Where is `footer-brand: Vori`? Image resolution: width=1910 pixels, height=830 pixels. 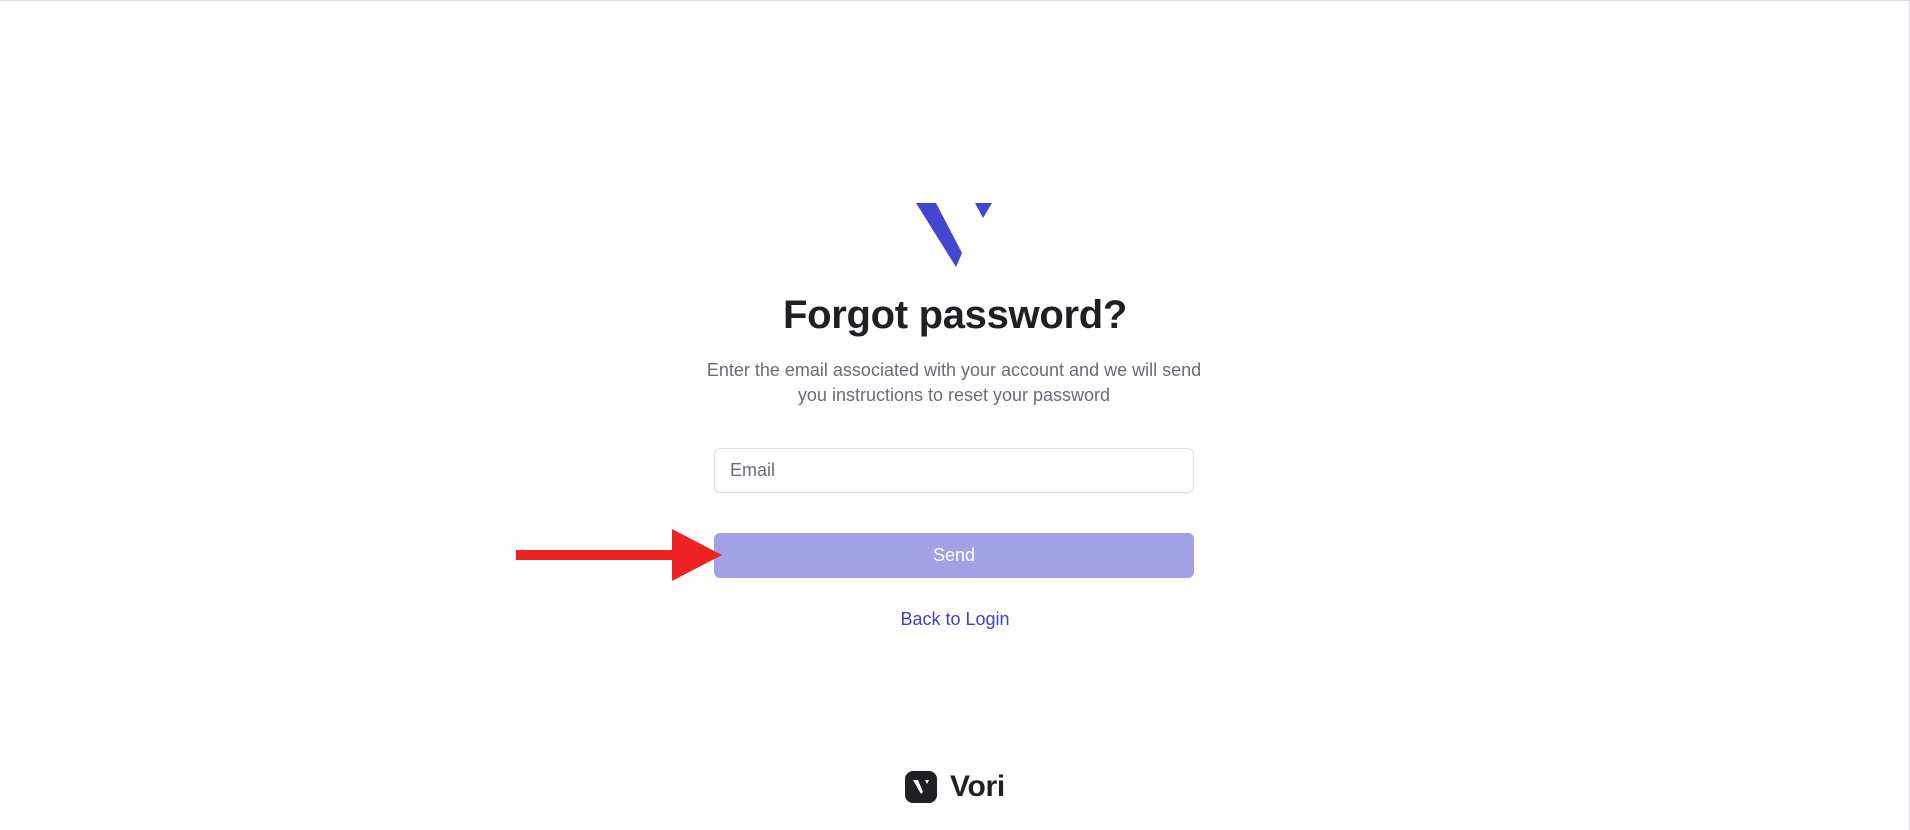
footer-brand: Vori is located at coordinates (955, 787).